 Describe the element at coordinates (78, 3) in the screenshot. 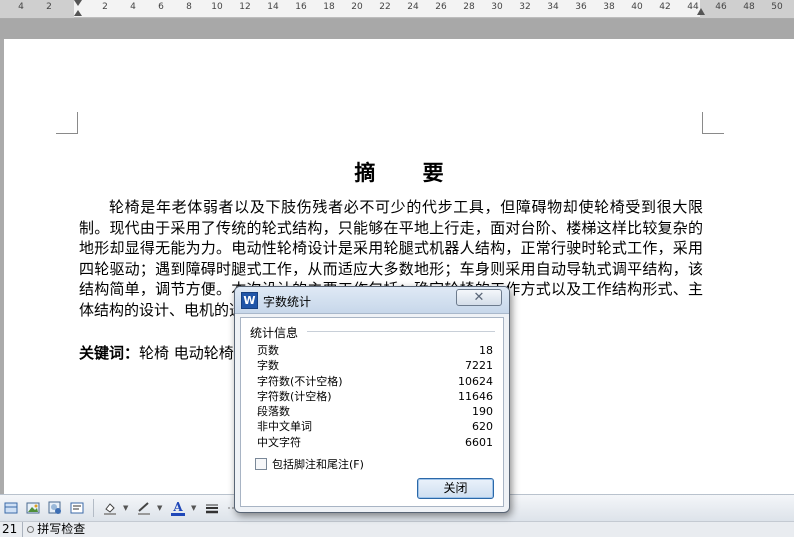

I see `first-line-indent-marker` at that location.